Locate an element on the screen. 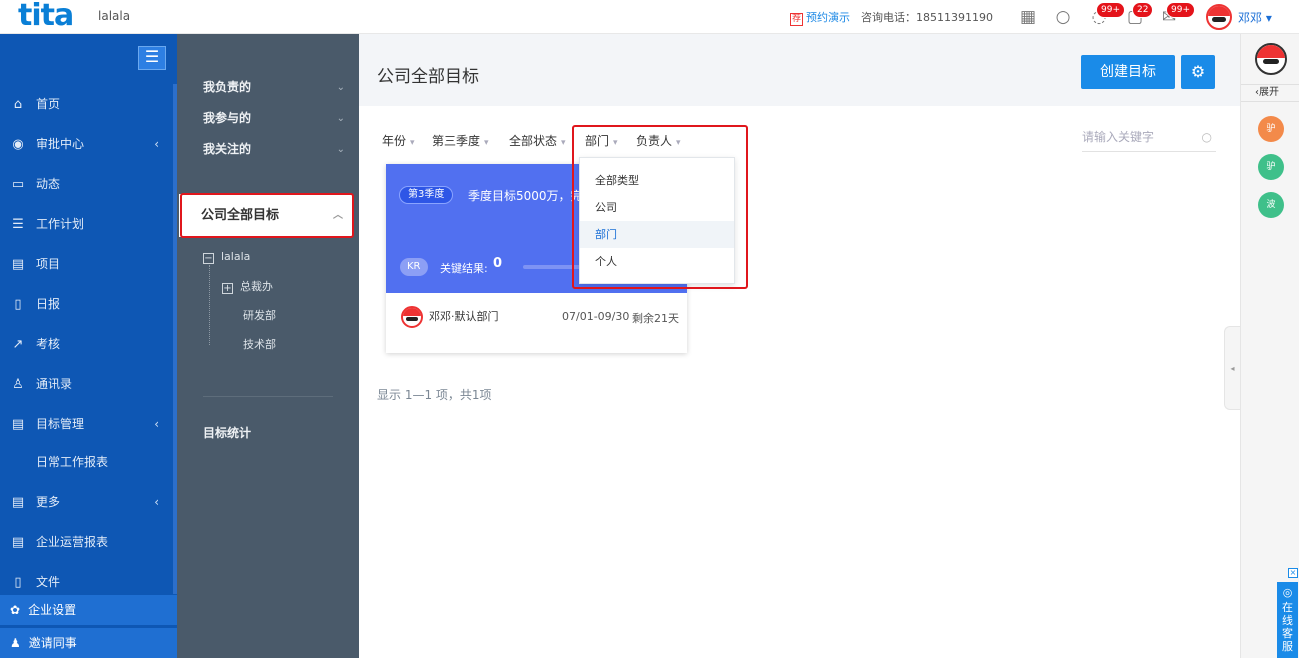 Image resolution: width=1299 pixels, height=658 pixels. menu-toggle-icon: ☰ is located at coordinates (152, 58).